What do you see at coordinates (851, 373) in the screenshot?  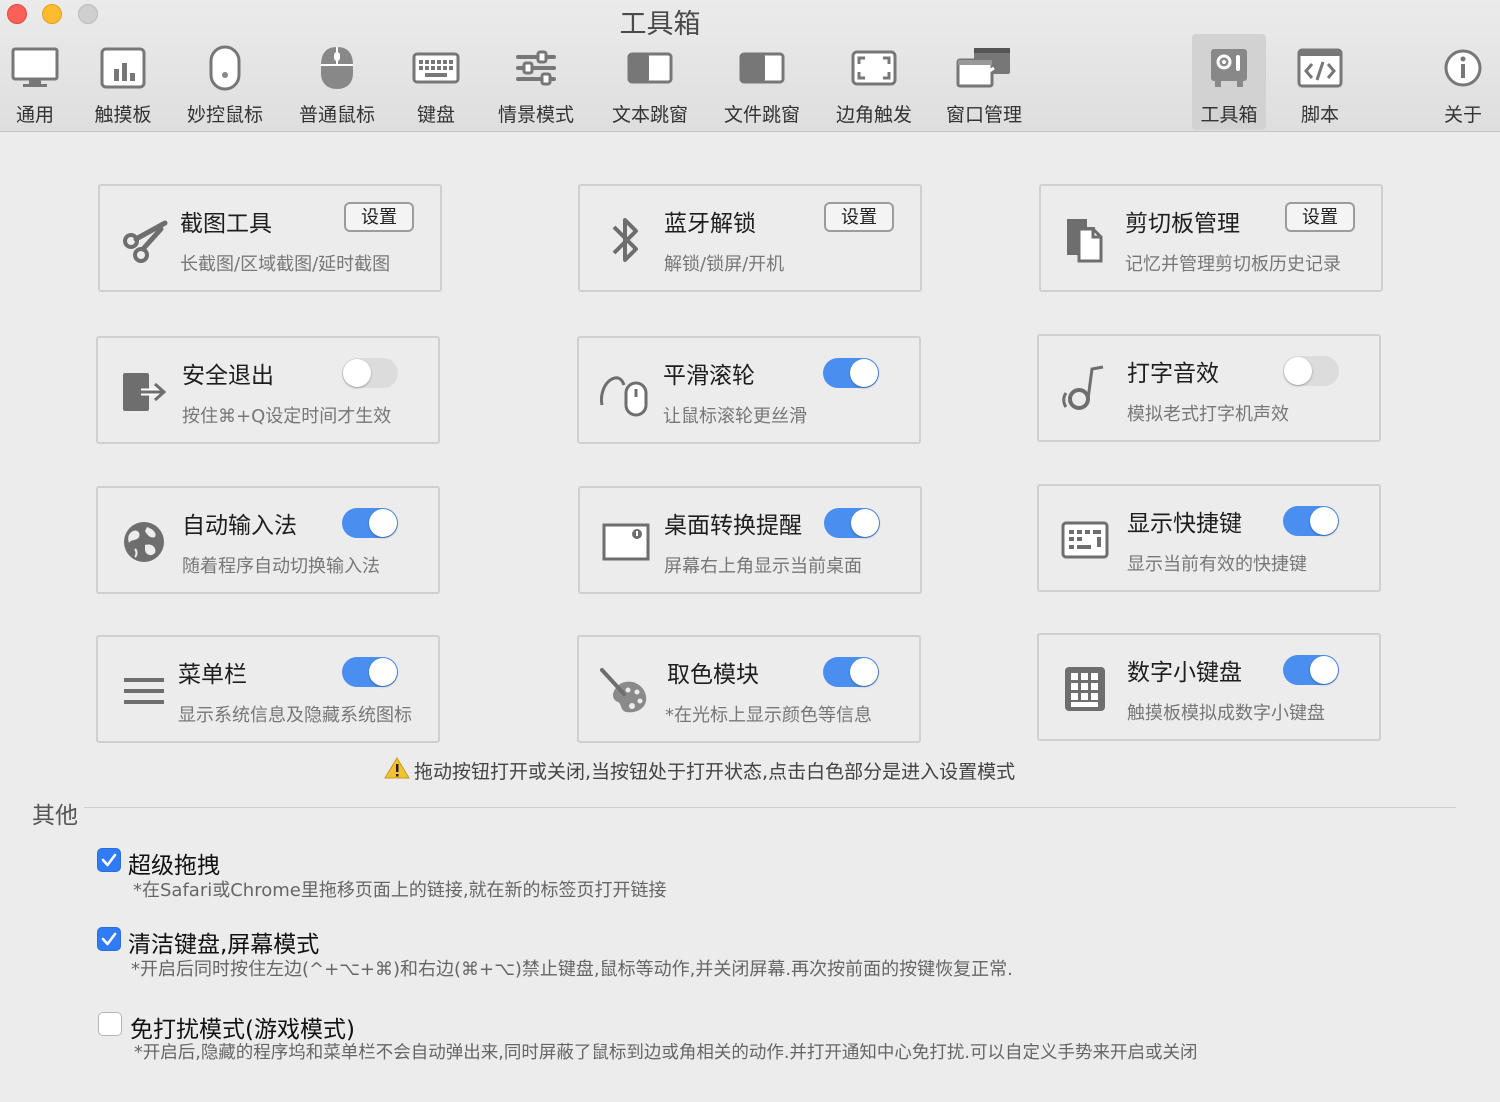 I see `smooth-scroll-toggle` at bounding box center [851, 373].